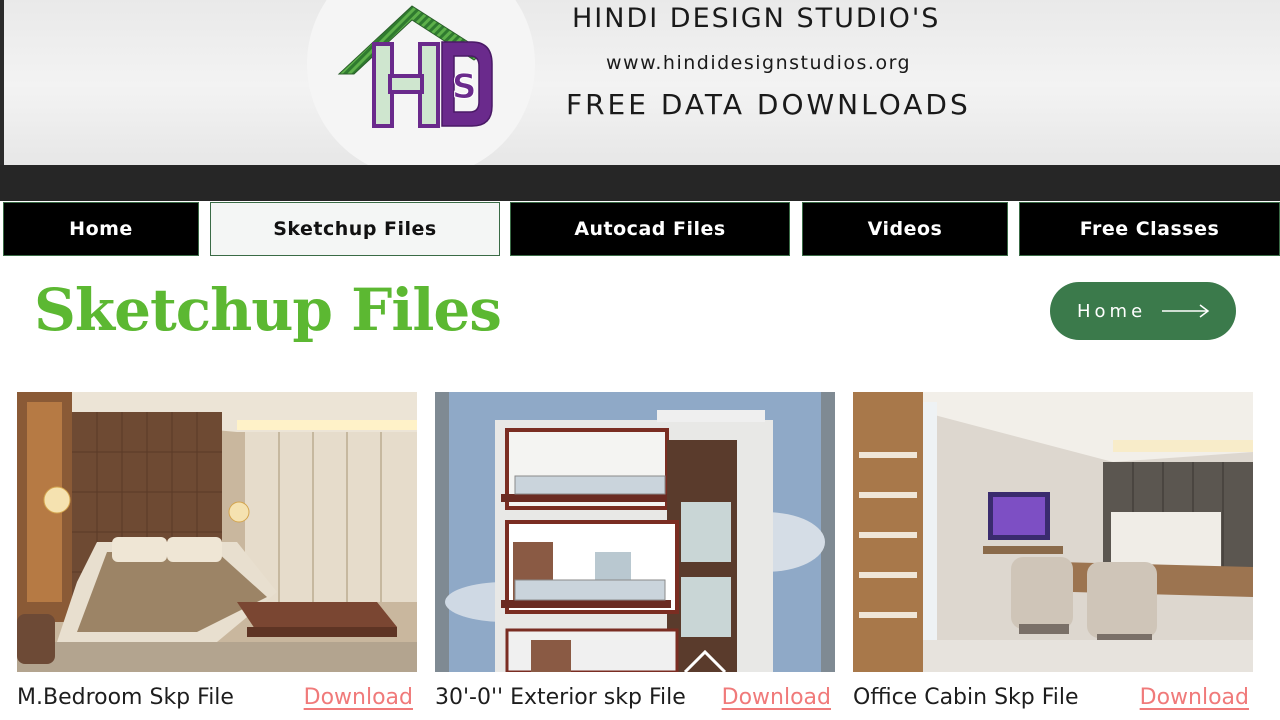 The width and height of the screenshot is (1280, 720). Describe the element at coordinates (217, 532) in the screenshot. I see `bedroom-image` at that location.